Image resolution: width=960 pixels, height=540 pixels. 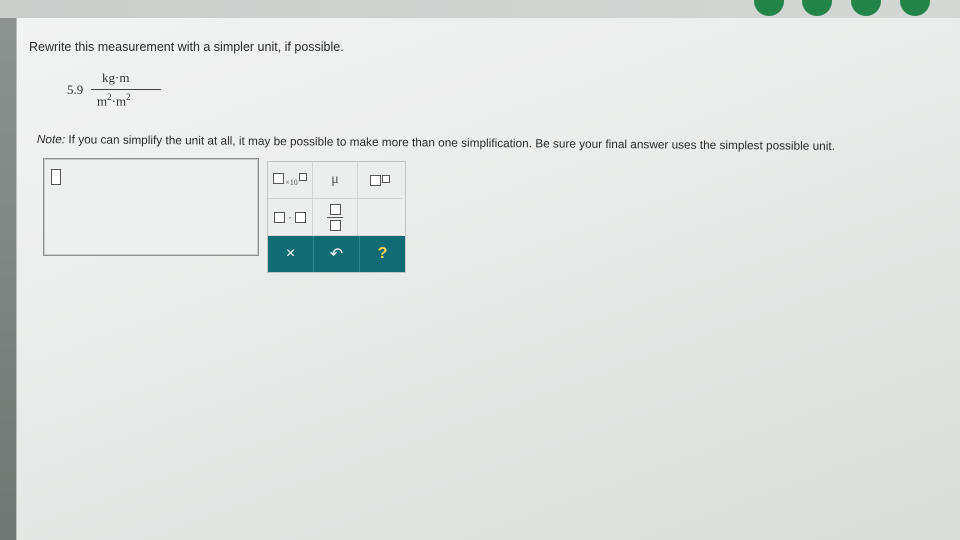 I want to click on measurement-expression: 5.9 kg·m m2·m2, so click(x=122, y=94).